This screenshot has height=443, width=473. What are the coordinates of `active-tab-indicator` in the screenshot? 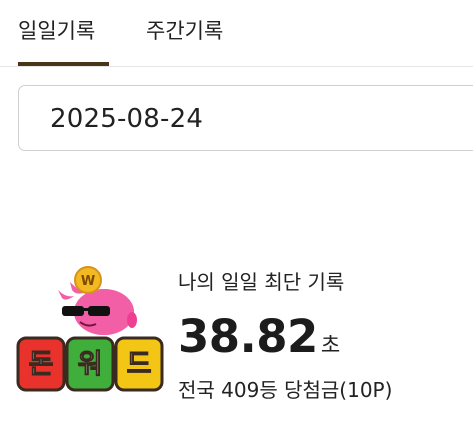 It's located at (63, 64).